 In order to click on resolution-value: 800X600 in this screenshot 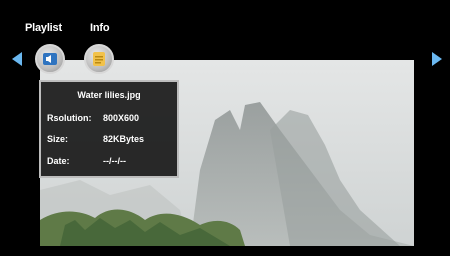, I will do `click(121, 118)`.